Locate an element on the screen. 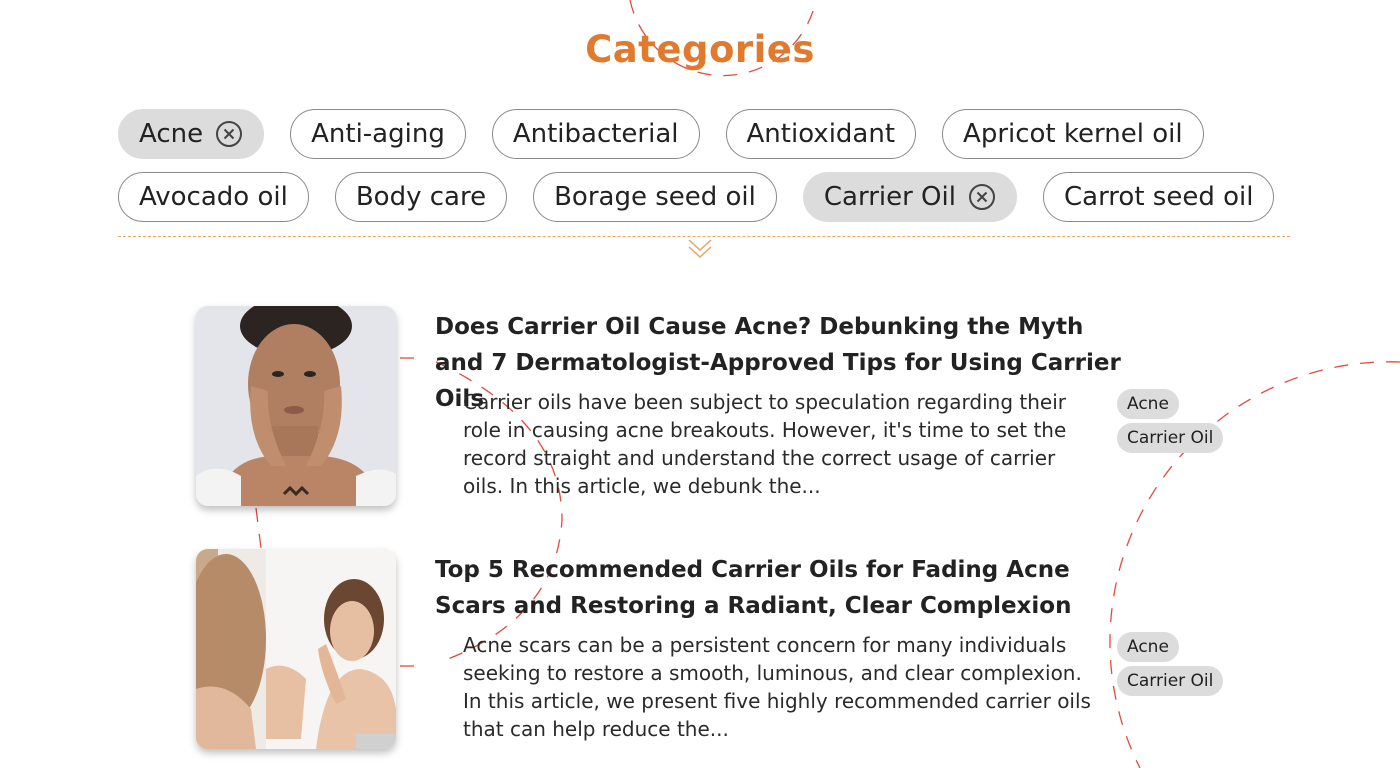 The width and height of the screenshot is (1400, 768). category-chip-avocado-oil: Avocado oil is located at coordinates (213, 197).